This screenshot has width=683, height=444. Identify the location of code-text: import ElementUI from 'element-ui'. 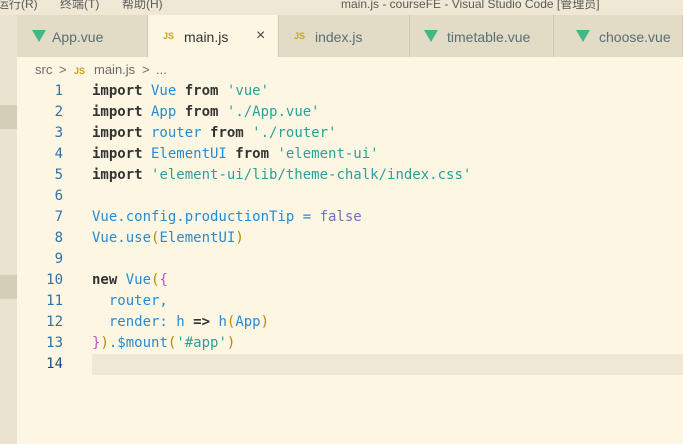
(235, 154).